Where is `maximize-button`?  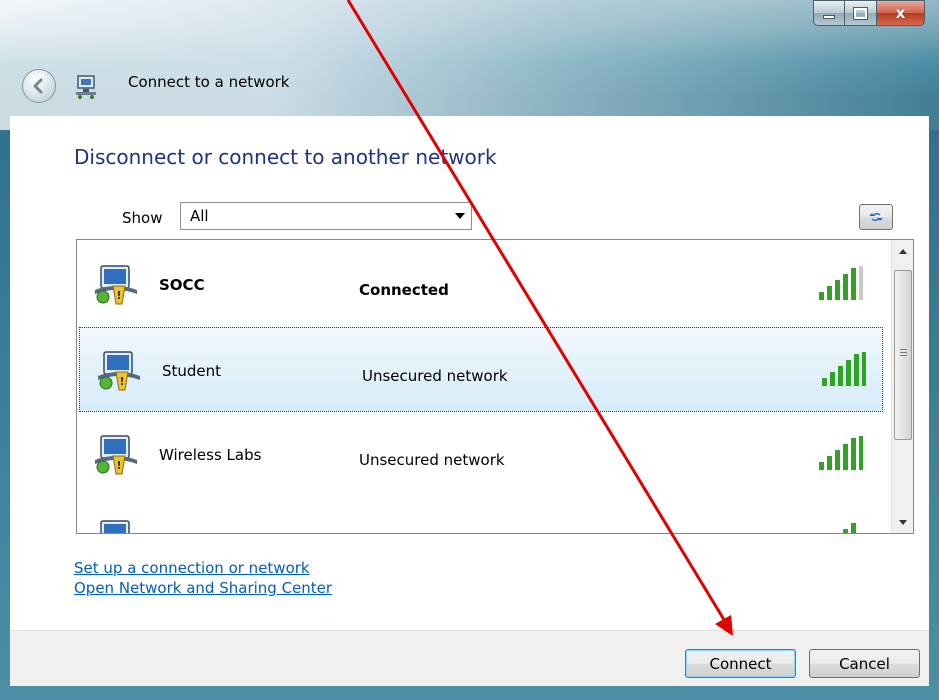 maximize-button is located at coordinates (861, 13).